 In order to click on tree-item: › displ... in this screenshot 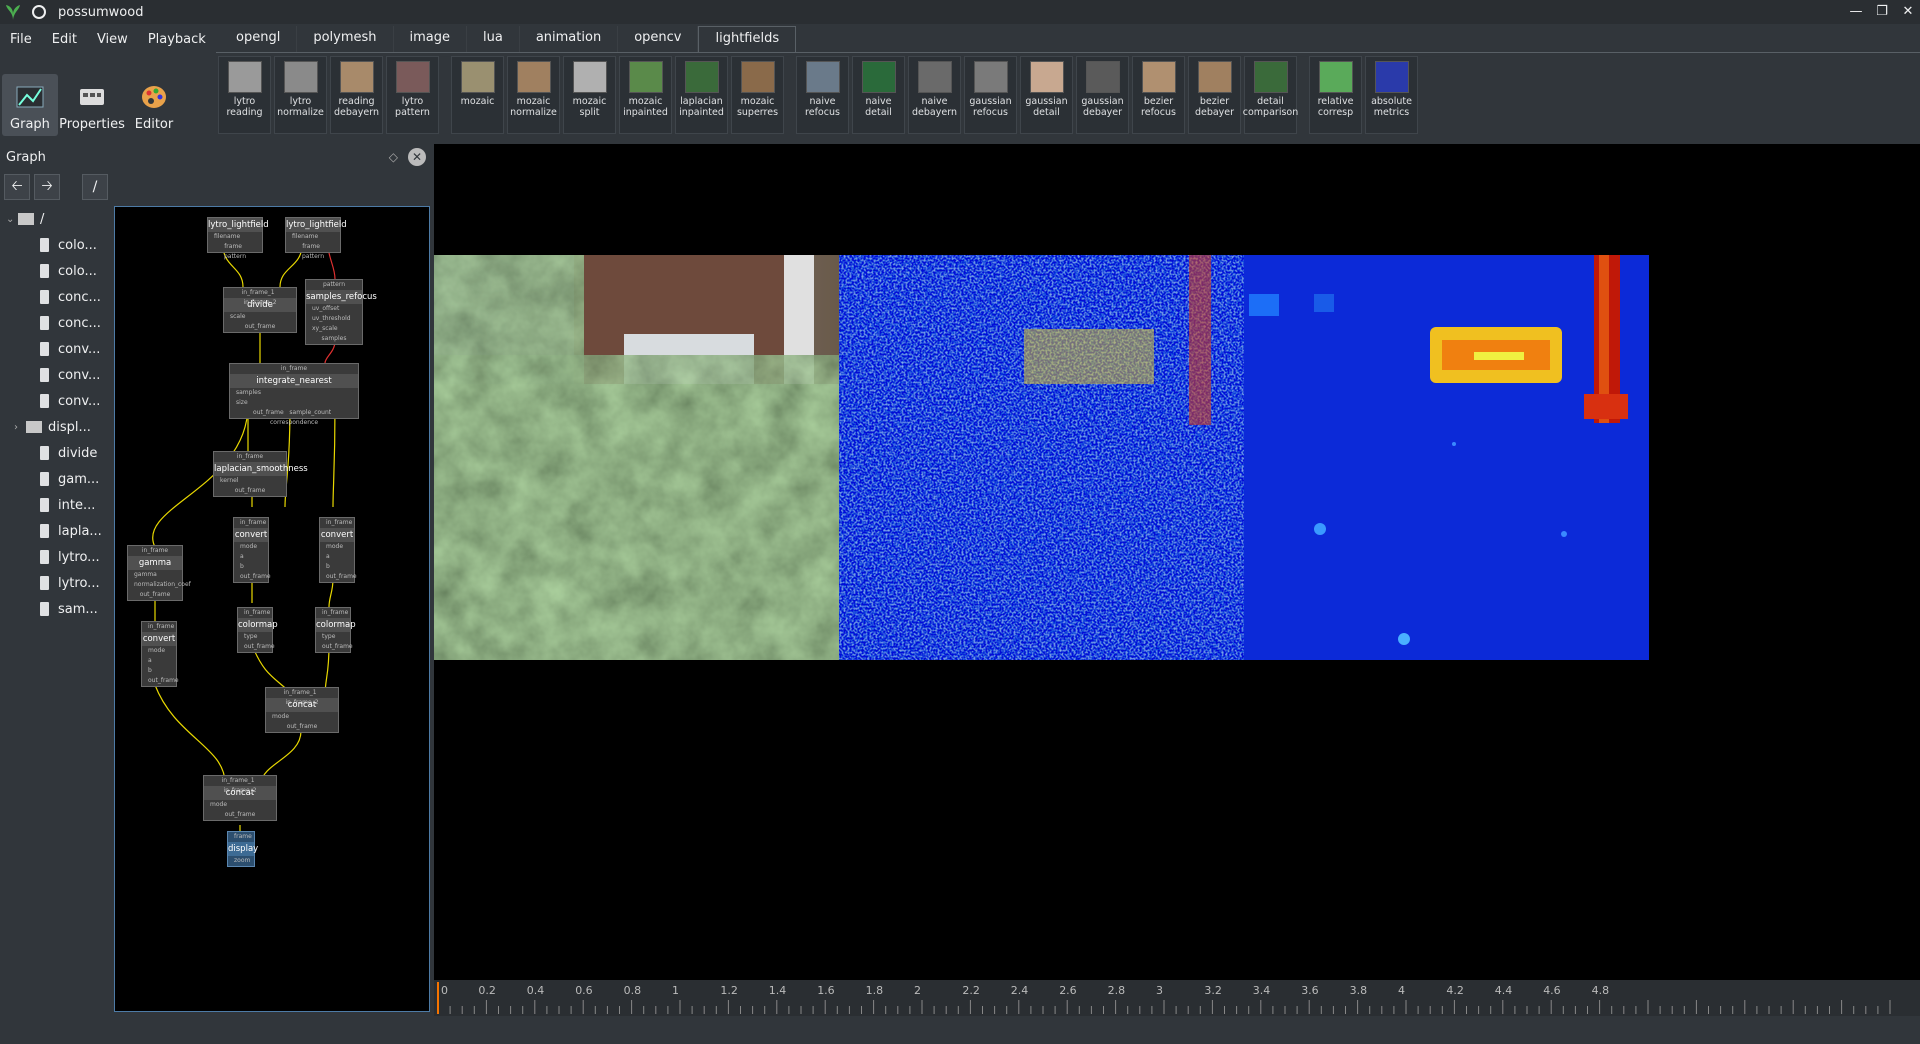, I will do `click(56, 427)`.